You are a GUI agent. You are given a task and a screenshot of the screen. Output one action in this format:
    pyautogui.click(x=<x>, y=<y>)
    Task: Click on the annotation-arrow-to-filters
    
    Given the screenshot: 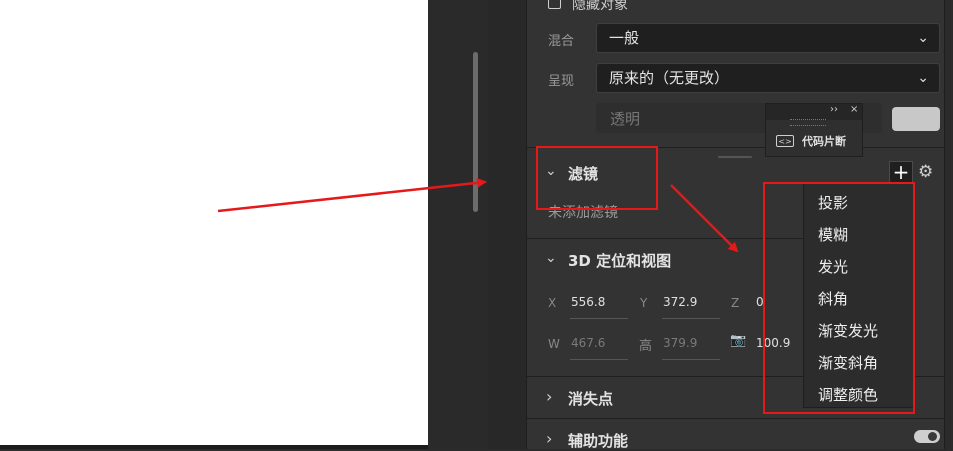 What is the action you would take?
    pyautogui.click(x=352, y=195)
    